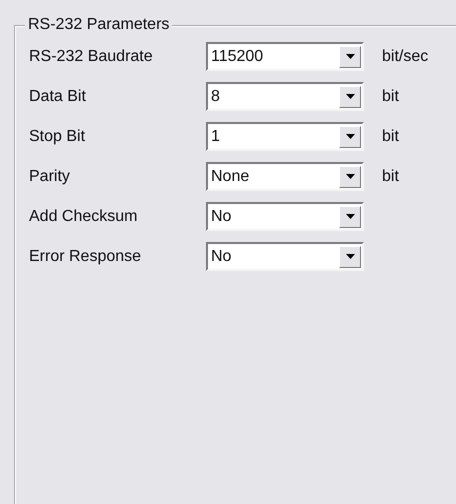  What do you see at coordinates (58, 97) in the screenshot?
I see `field-label: Data Bit` at bounding box center [58, 97].